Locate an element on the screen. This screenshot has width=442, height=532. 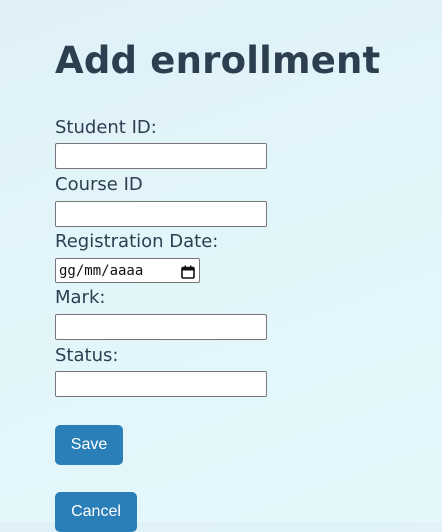
status-label: Status: is located at coordinates (87, 355).